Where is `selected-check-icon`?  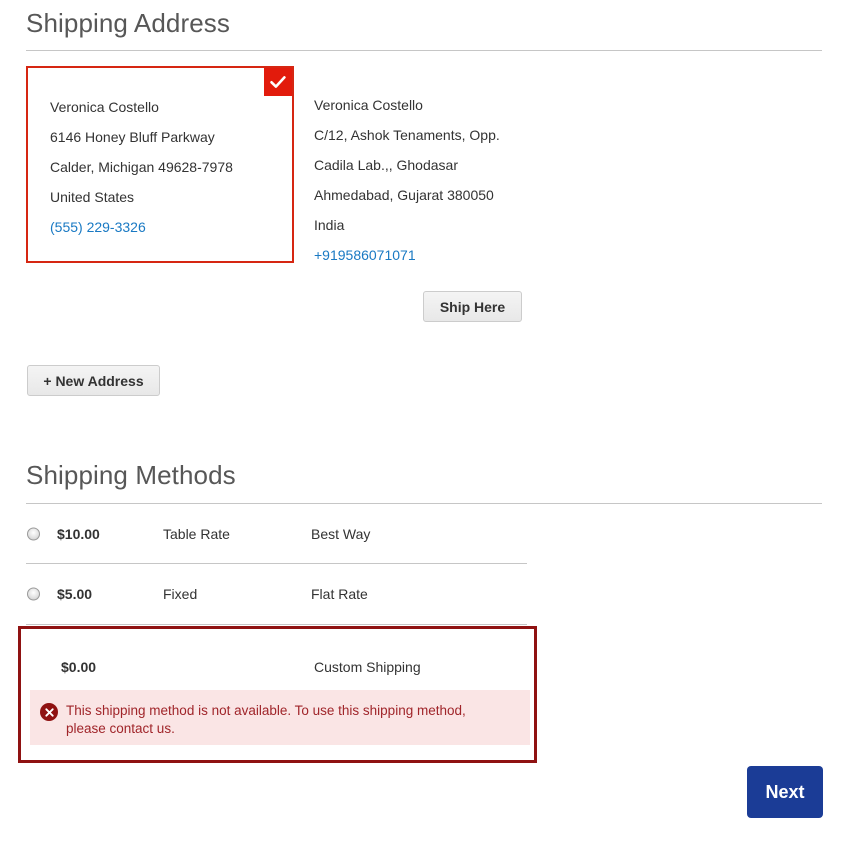
selected-check-icon is located at coordinates (278, 82).